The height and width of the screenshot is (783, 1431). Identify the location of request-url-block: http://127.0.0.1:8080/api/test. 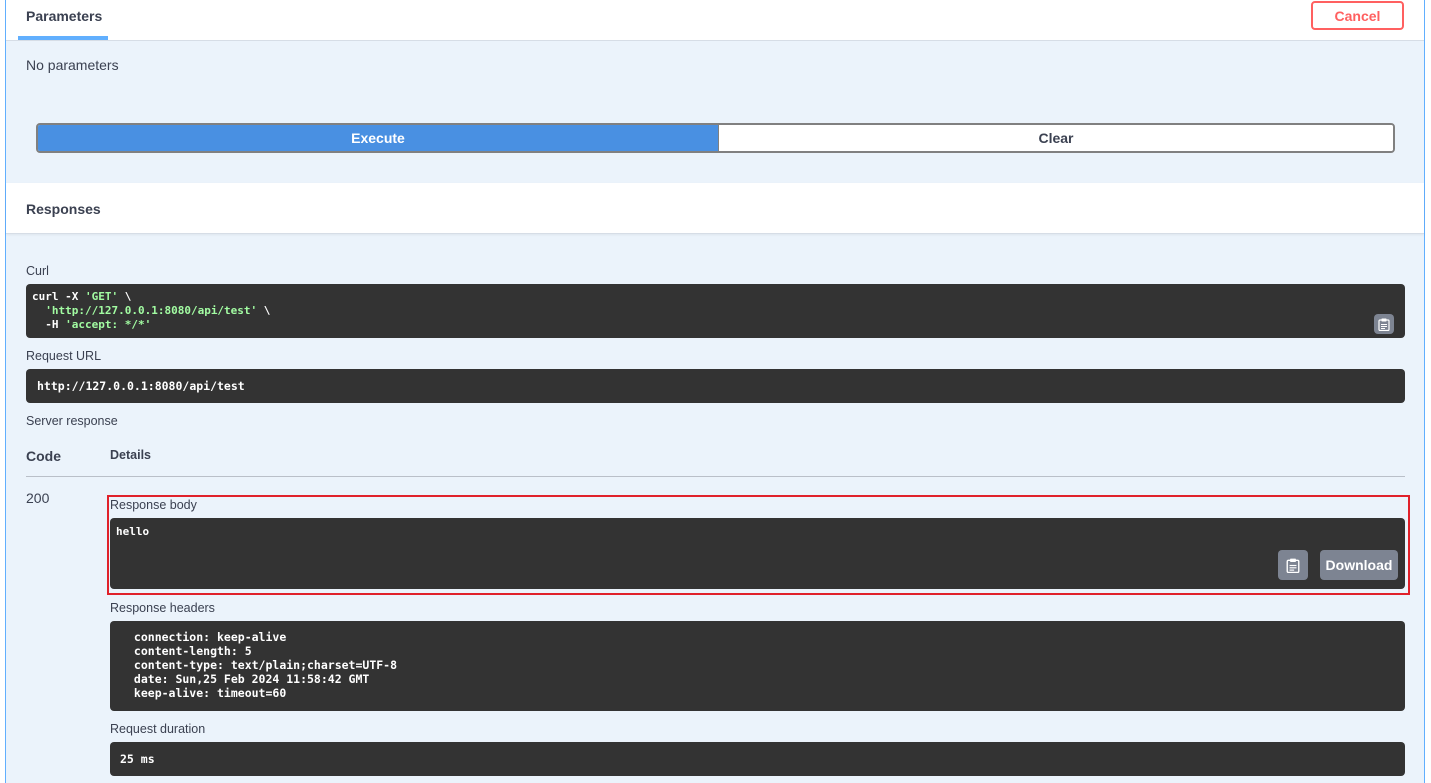
(715, 386).